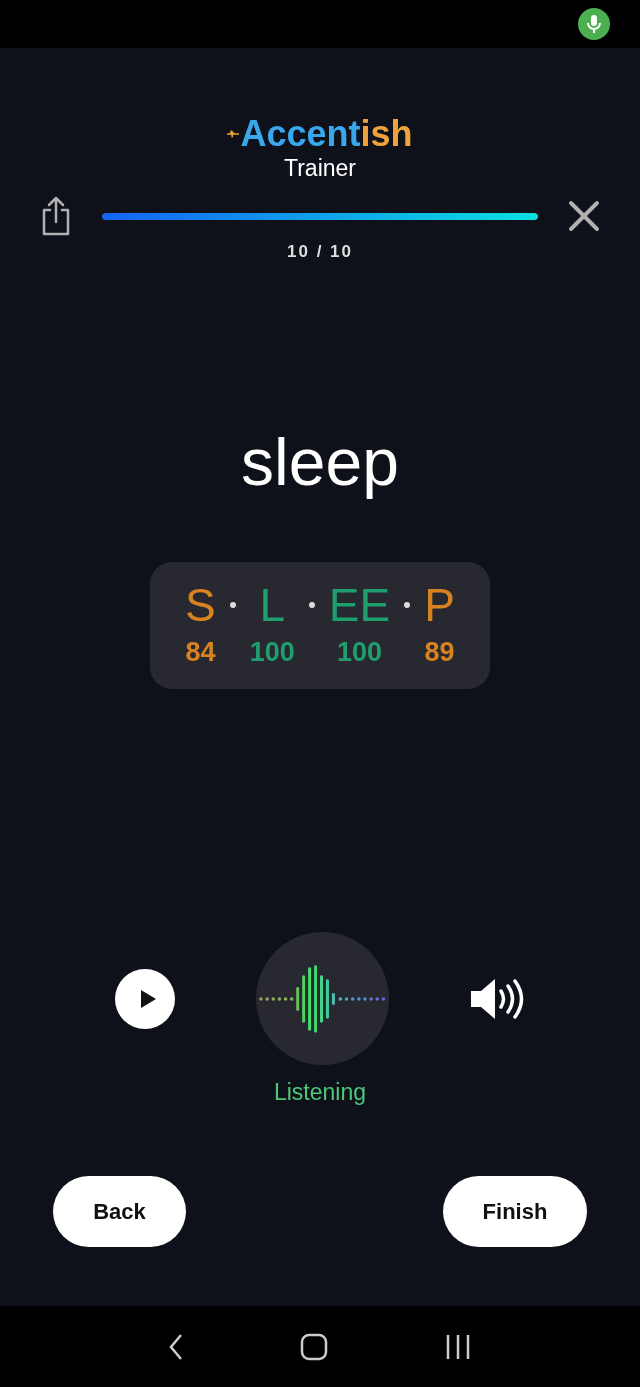 The height and width of the screenshot is (1387, 640). What do you see at coordinates (200, 652) in the screenshot?
I see `phoneme-score: 84` at bounding box center [200, 652].